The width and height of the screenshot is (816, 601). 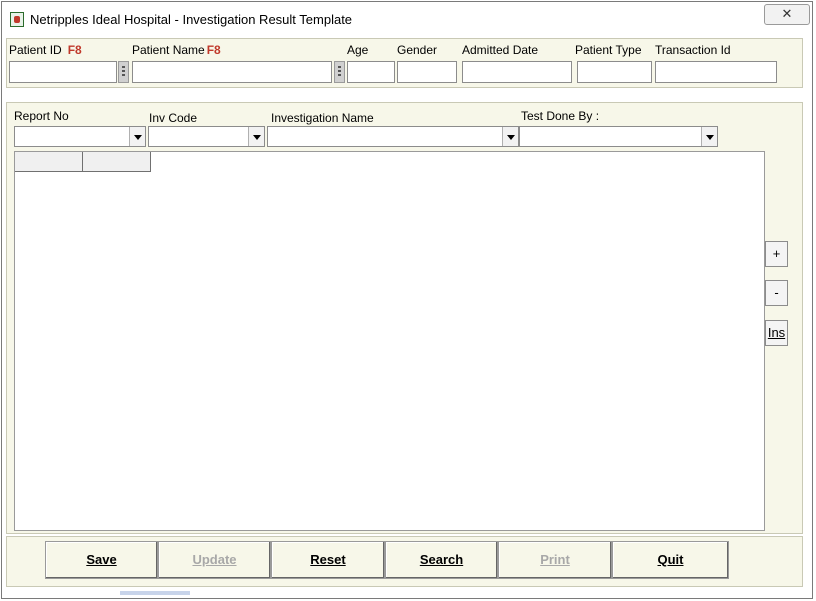 I want to click on test-done-by-dropdown, so click(x=618, y=136).